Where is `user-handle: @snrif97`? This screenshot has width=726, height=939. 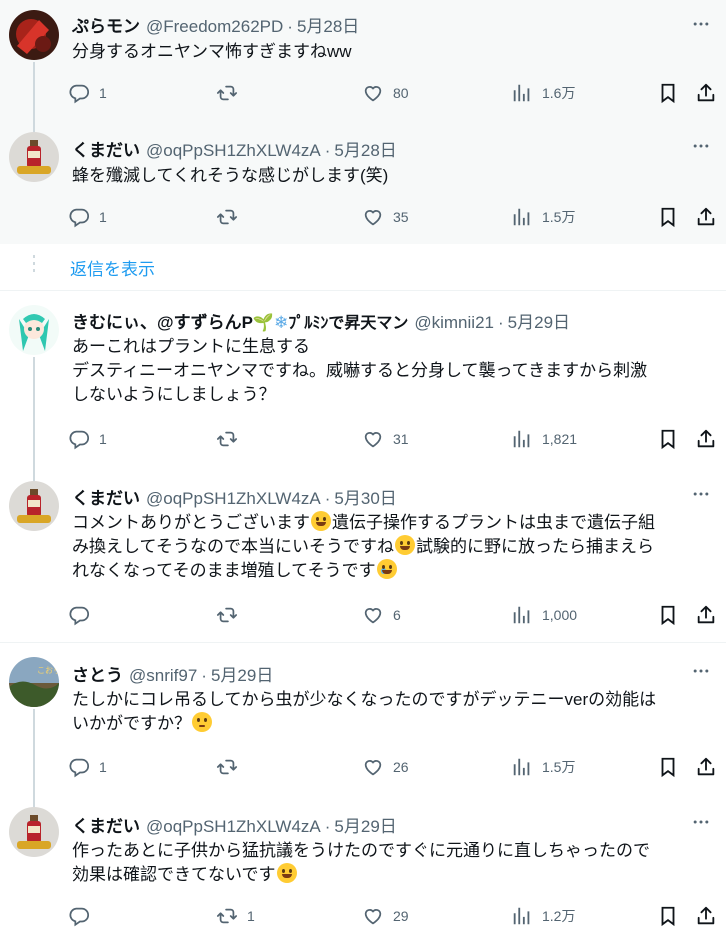
user-handle: @snrif97 is located at coordinates (163, 676).